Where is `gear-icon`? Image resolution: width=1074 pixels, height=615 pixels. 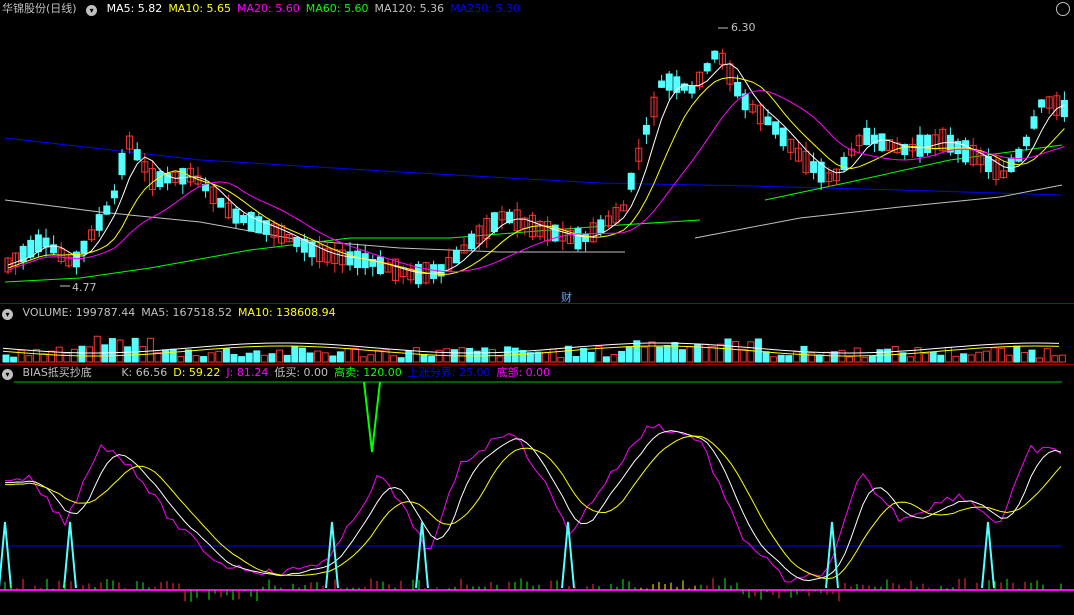
gear-icon is located at coordinates (1063, 9).